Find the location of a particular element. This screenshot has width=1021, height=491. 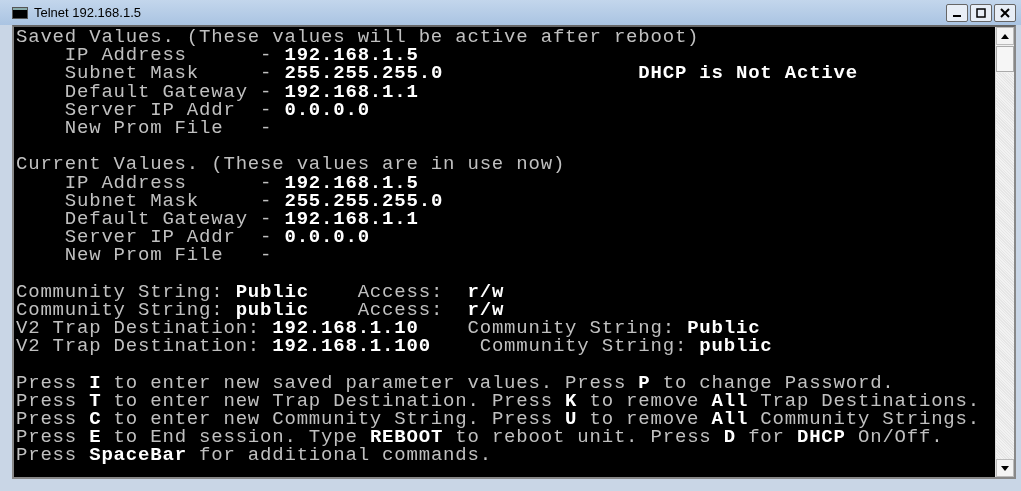

console-line: Subnet Mask - 255.255.255.0 DHCP is Not Active is located at coordinates (461, 73).